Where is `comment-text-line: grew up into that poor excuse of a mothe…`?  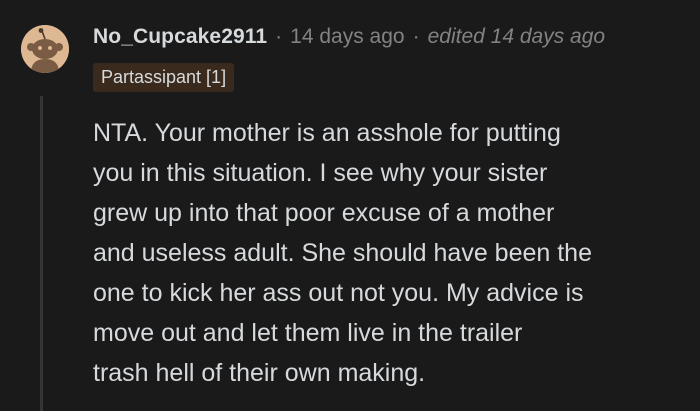 comment-text-line: grew up into that poor excuse of a mothe… is located at coordinates (324, 213).